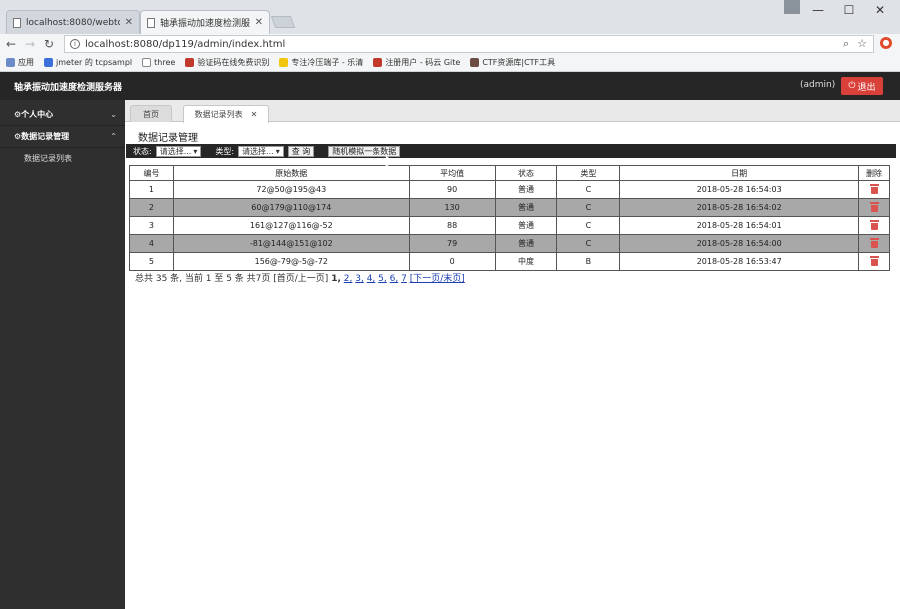 The width and height of the screenshot is (900, 609). I want to click on sidebar-item-label: 数据记录列表, so click(48, 158).